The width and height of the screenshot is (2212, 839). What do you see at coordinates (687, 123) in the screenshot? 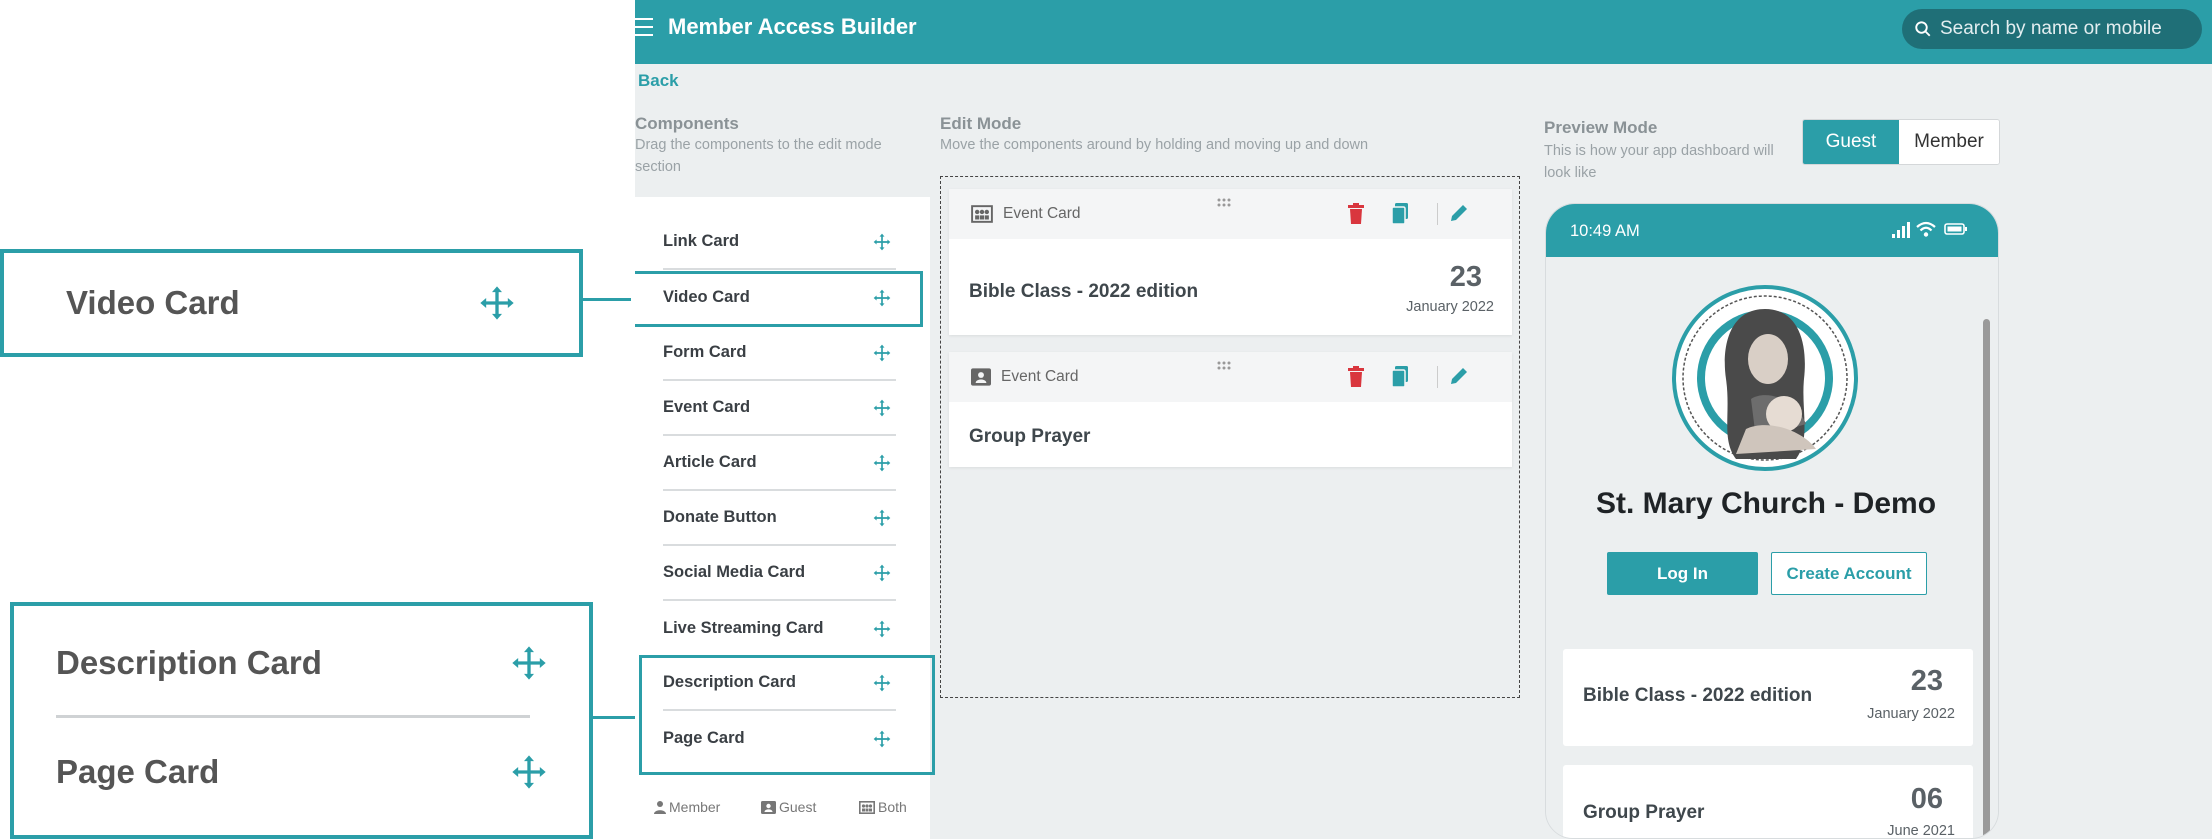
I see `components-title: Components` at bounding box center [687, 123].